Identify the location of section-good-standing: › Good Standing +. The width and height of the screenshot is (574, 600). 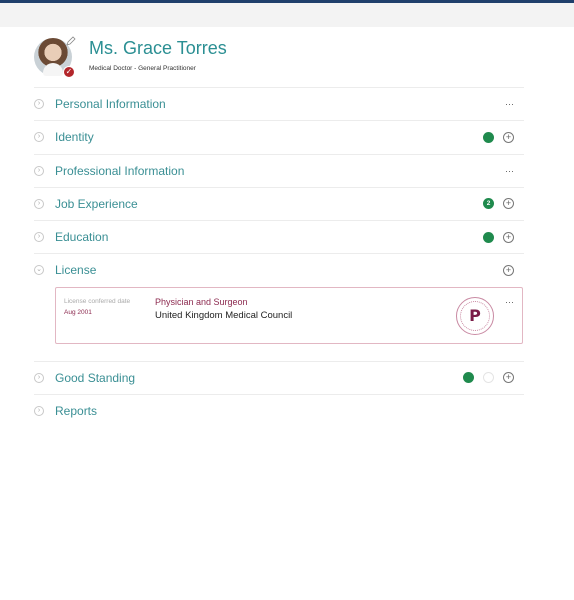
(279, 377).